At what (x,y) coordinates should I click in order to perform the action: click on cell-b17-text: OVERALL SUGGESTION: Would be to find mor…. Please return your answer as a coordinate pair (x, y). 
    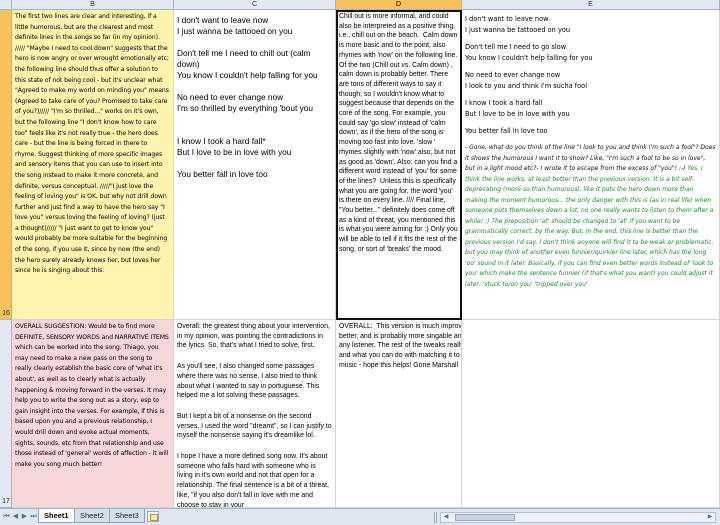
    Looking at the image, I should click on (93, 395).